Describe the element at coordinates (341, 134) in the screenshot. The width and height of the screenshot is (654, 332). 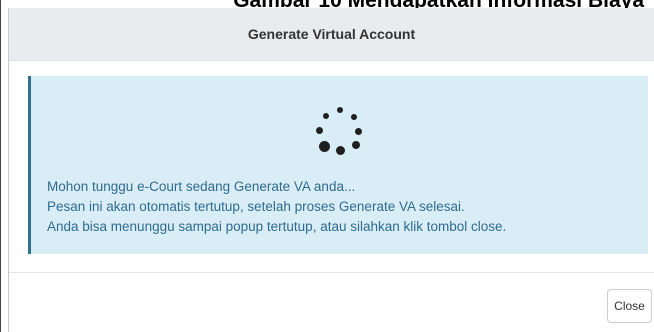
I see `loading-spinner-icon` at that location.